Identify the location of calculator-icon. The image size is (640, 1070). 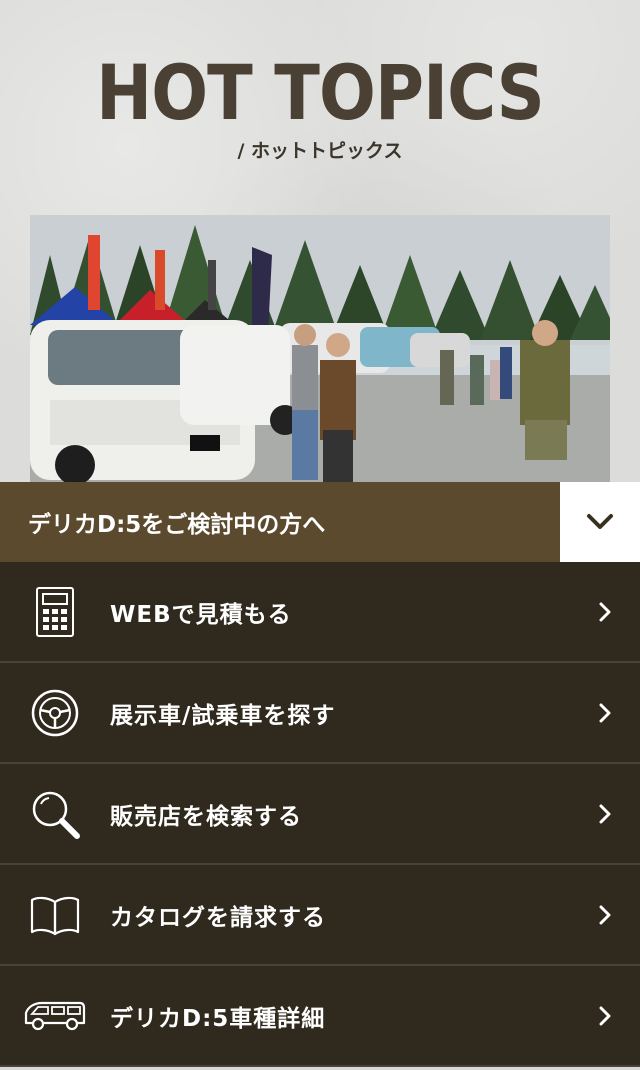
(55, 611).